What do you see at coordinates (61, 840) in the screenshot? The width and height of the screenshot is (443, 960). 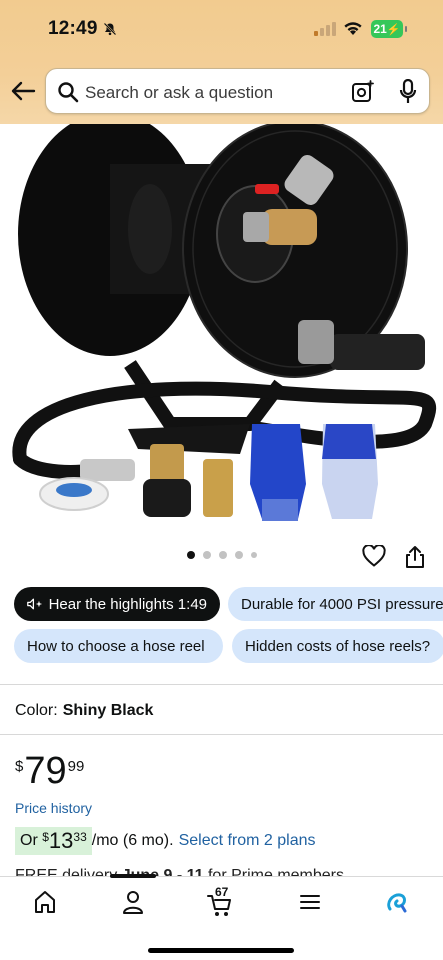 I see `monthly-whole: 13` at bounding box center [61, 840].